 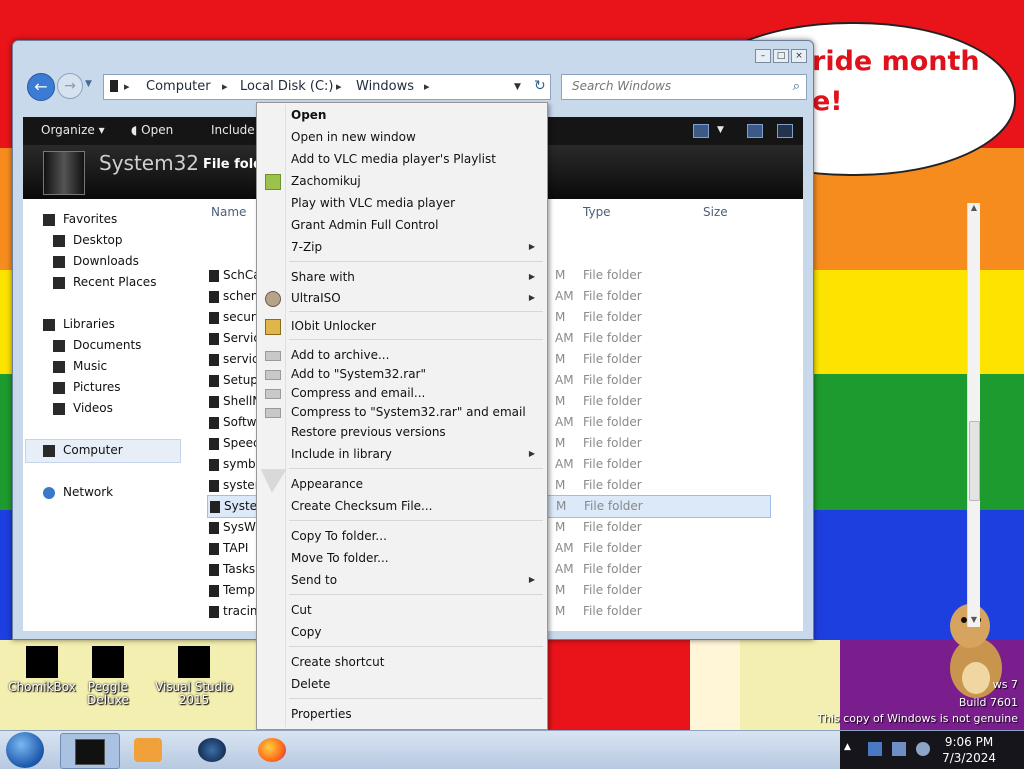 What do you see at coordinates (851, 749) in the screenshot?
I see `show-hidden-icons-icon: ▲` at bounding box center [851, 749].